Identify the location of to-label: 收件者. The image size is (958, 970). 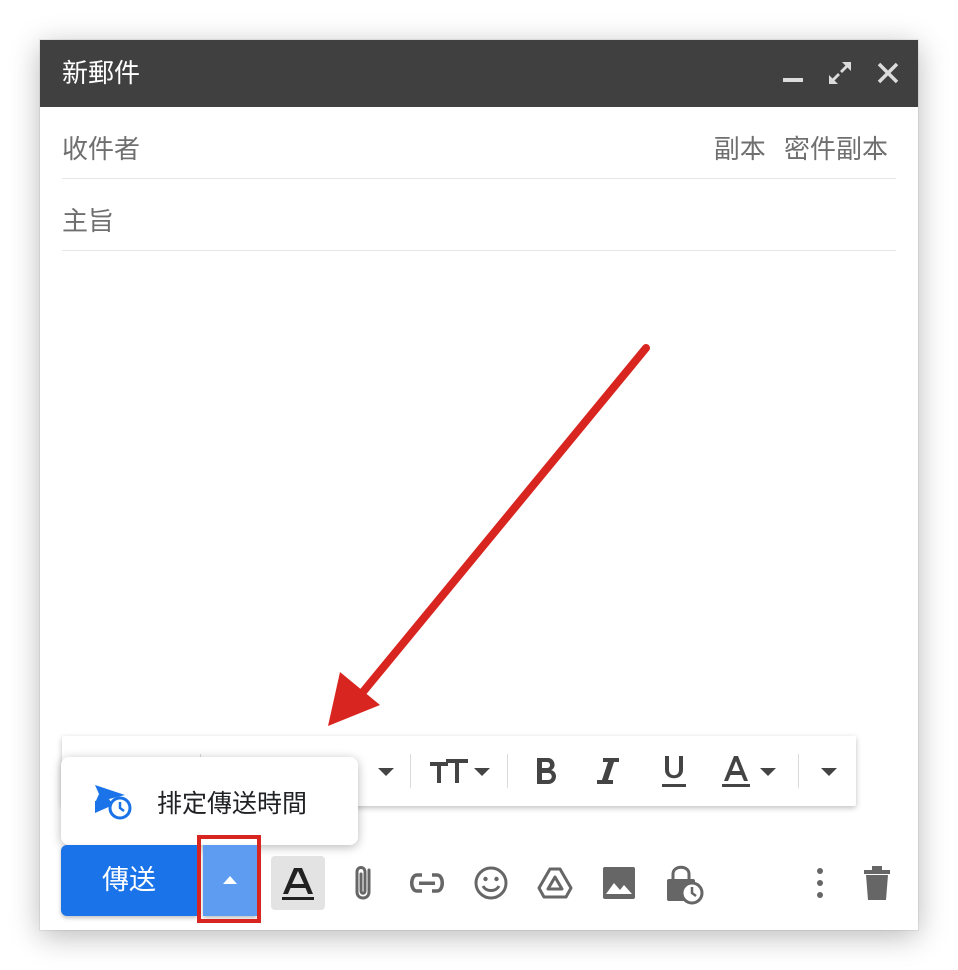
(101, 150).